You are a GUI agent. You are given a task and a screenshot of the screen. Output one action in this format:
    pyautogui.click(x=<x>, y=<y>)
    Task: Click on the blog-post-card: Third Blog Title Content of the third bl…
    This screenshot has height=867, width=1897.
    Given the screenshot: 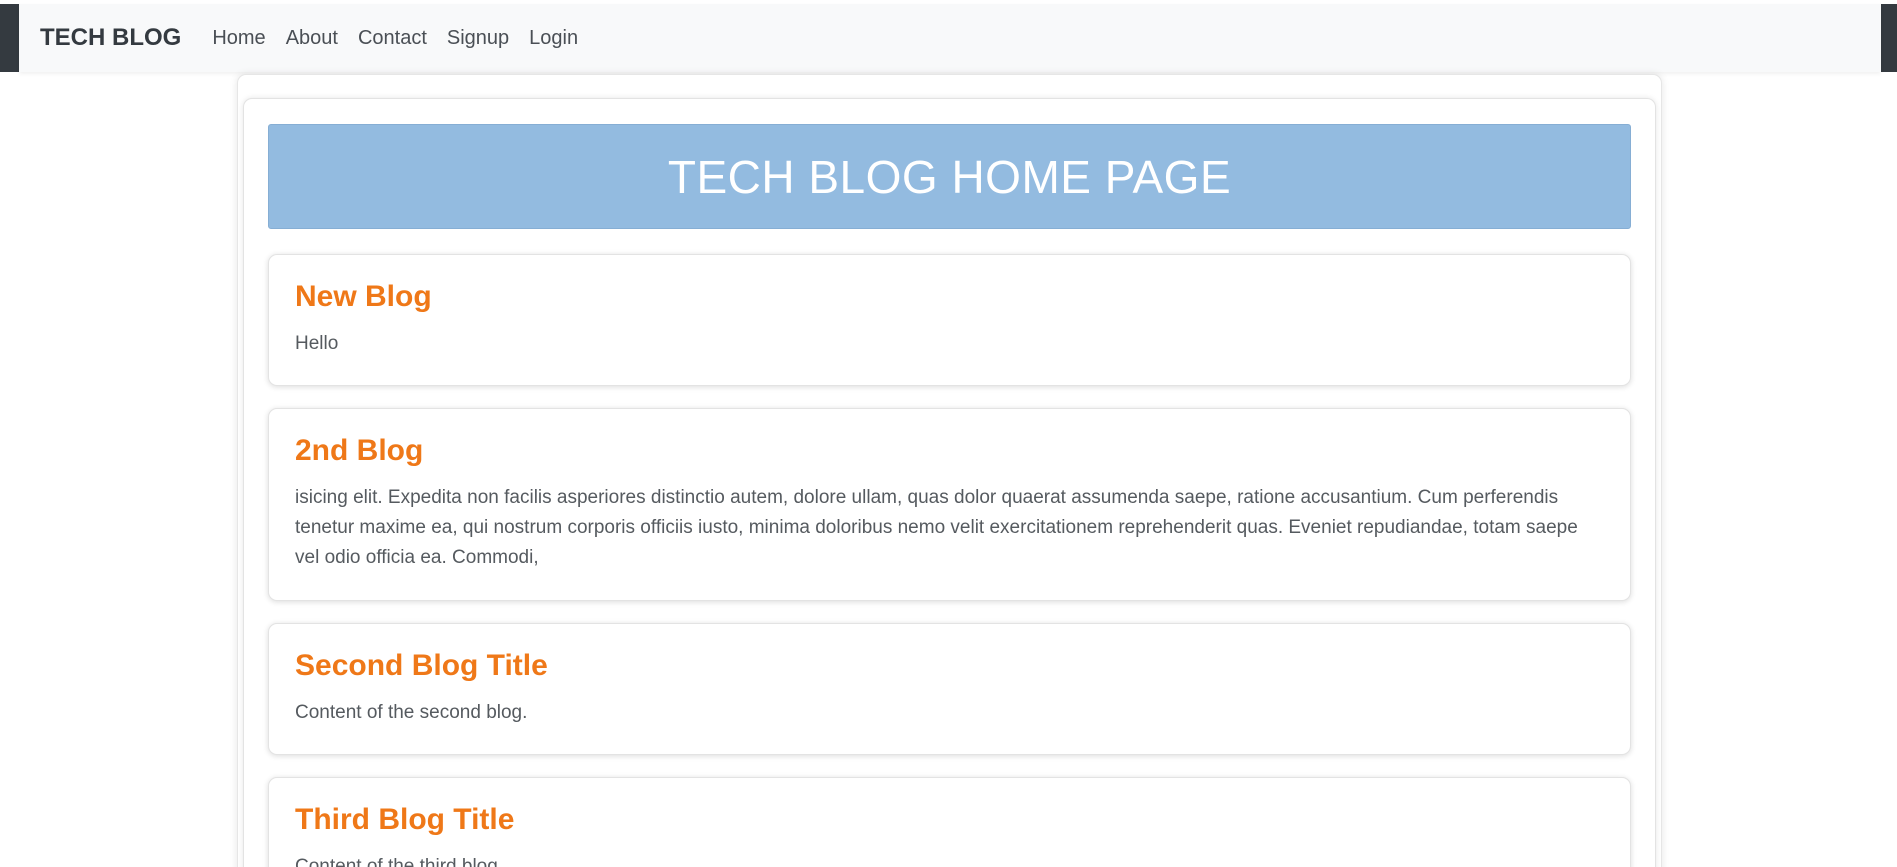 What is the action you would take?
    pyautogui.click(x=949, y=822)
    